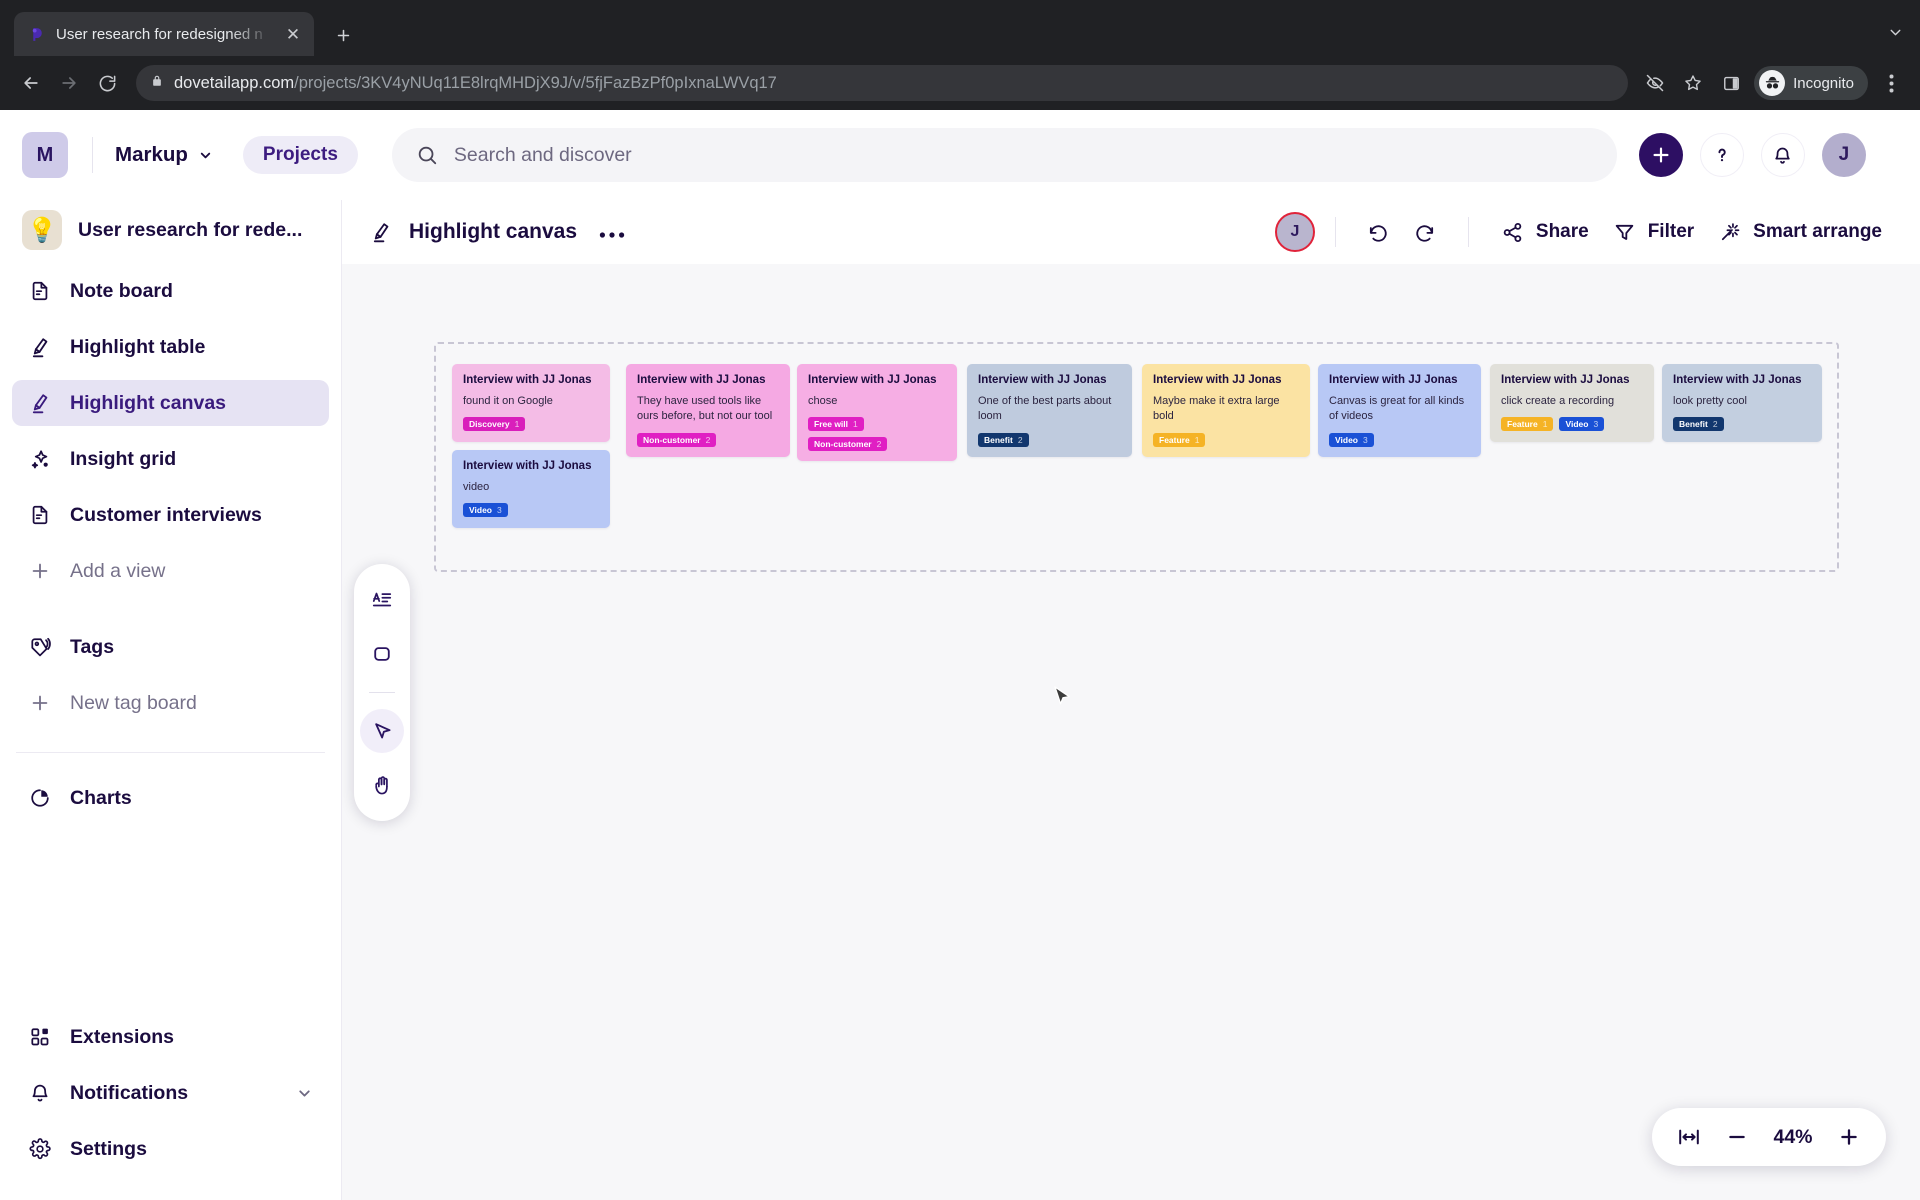 This screenshot has width=1920, height=1200. Describe the element at coordinates (382, 785) in the screenshot. I see `pan-tool-button` at that location.